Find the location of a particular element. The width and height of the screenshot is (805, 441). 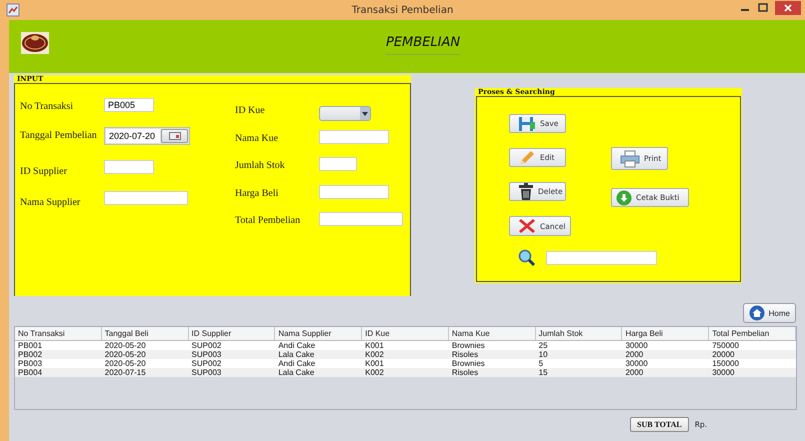

close-icon is located at coordinates (788, 8).